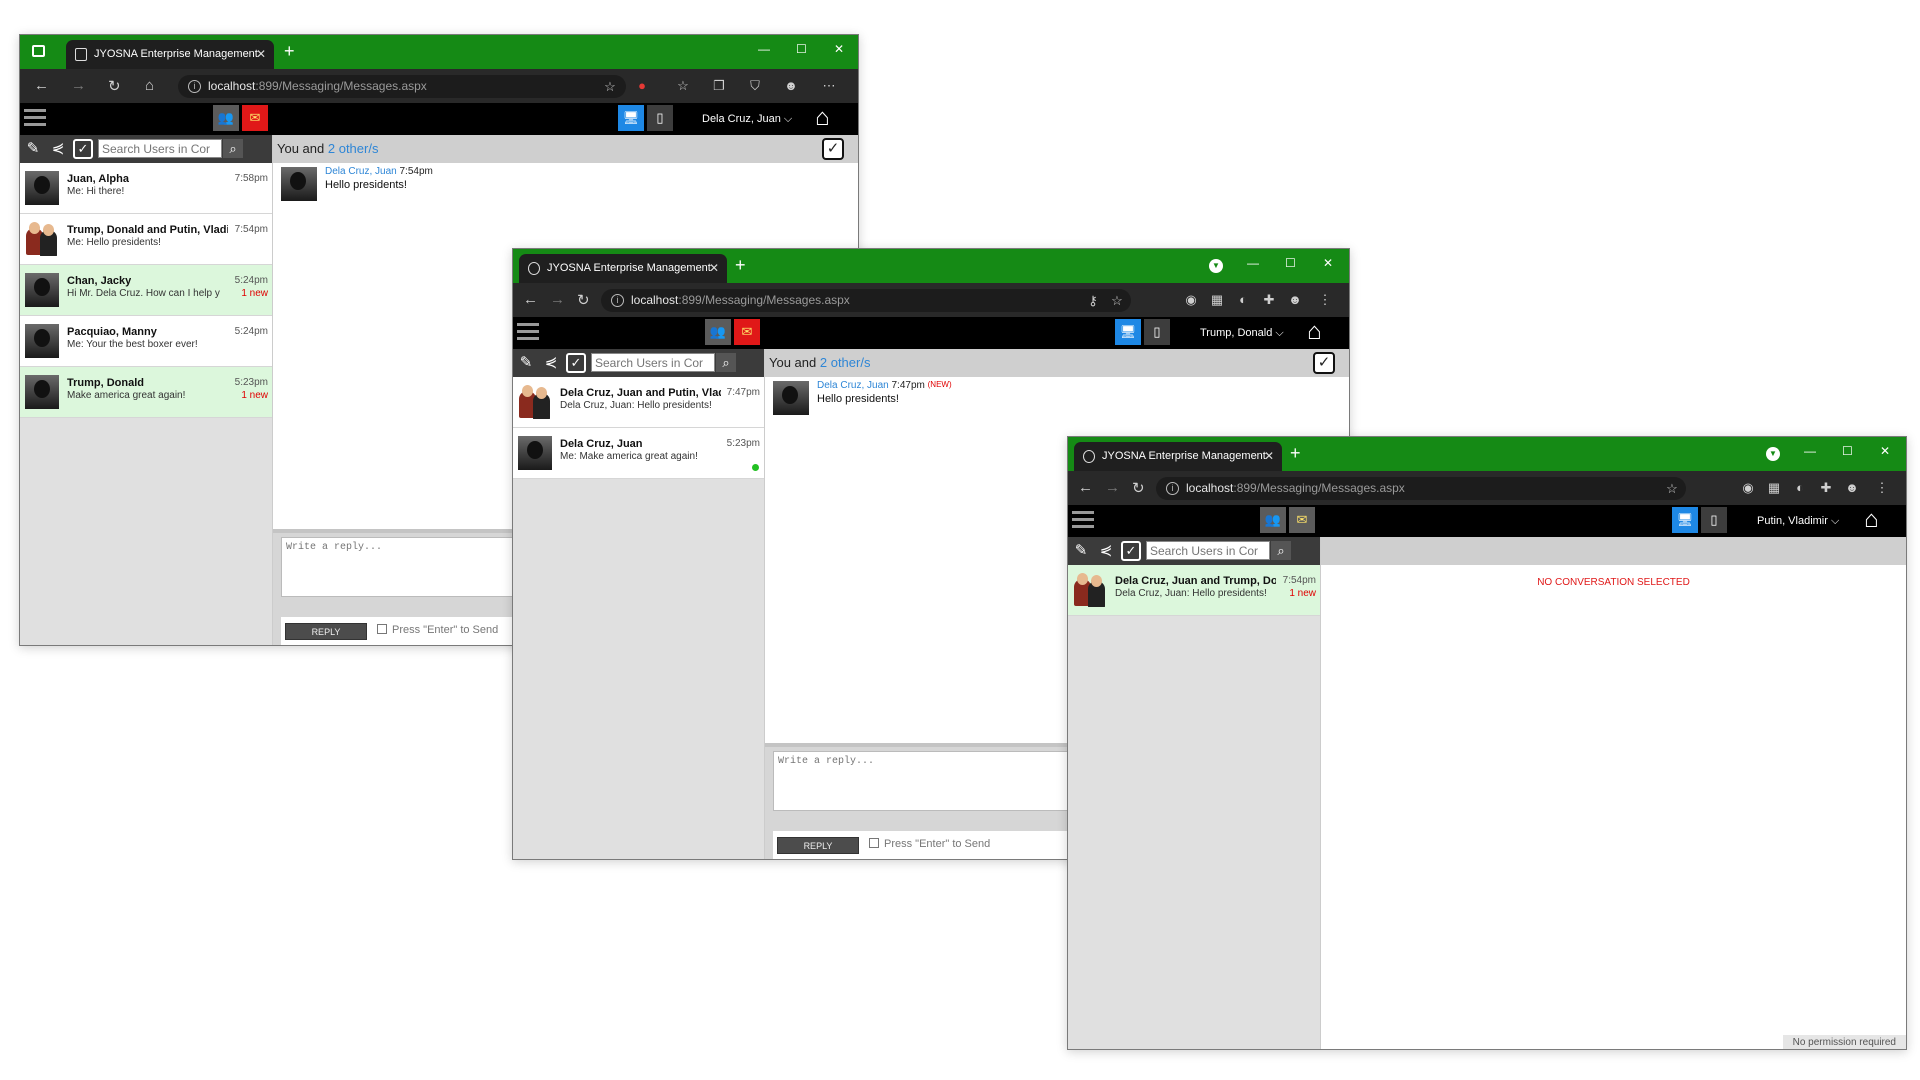 This screenshot has width=1920, height=1080. I want to click on tab-actions-icon, so click(38, 51).